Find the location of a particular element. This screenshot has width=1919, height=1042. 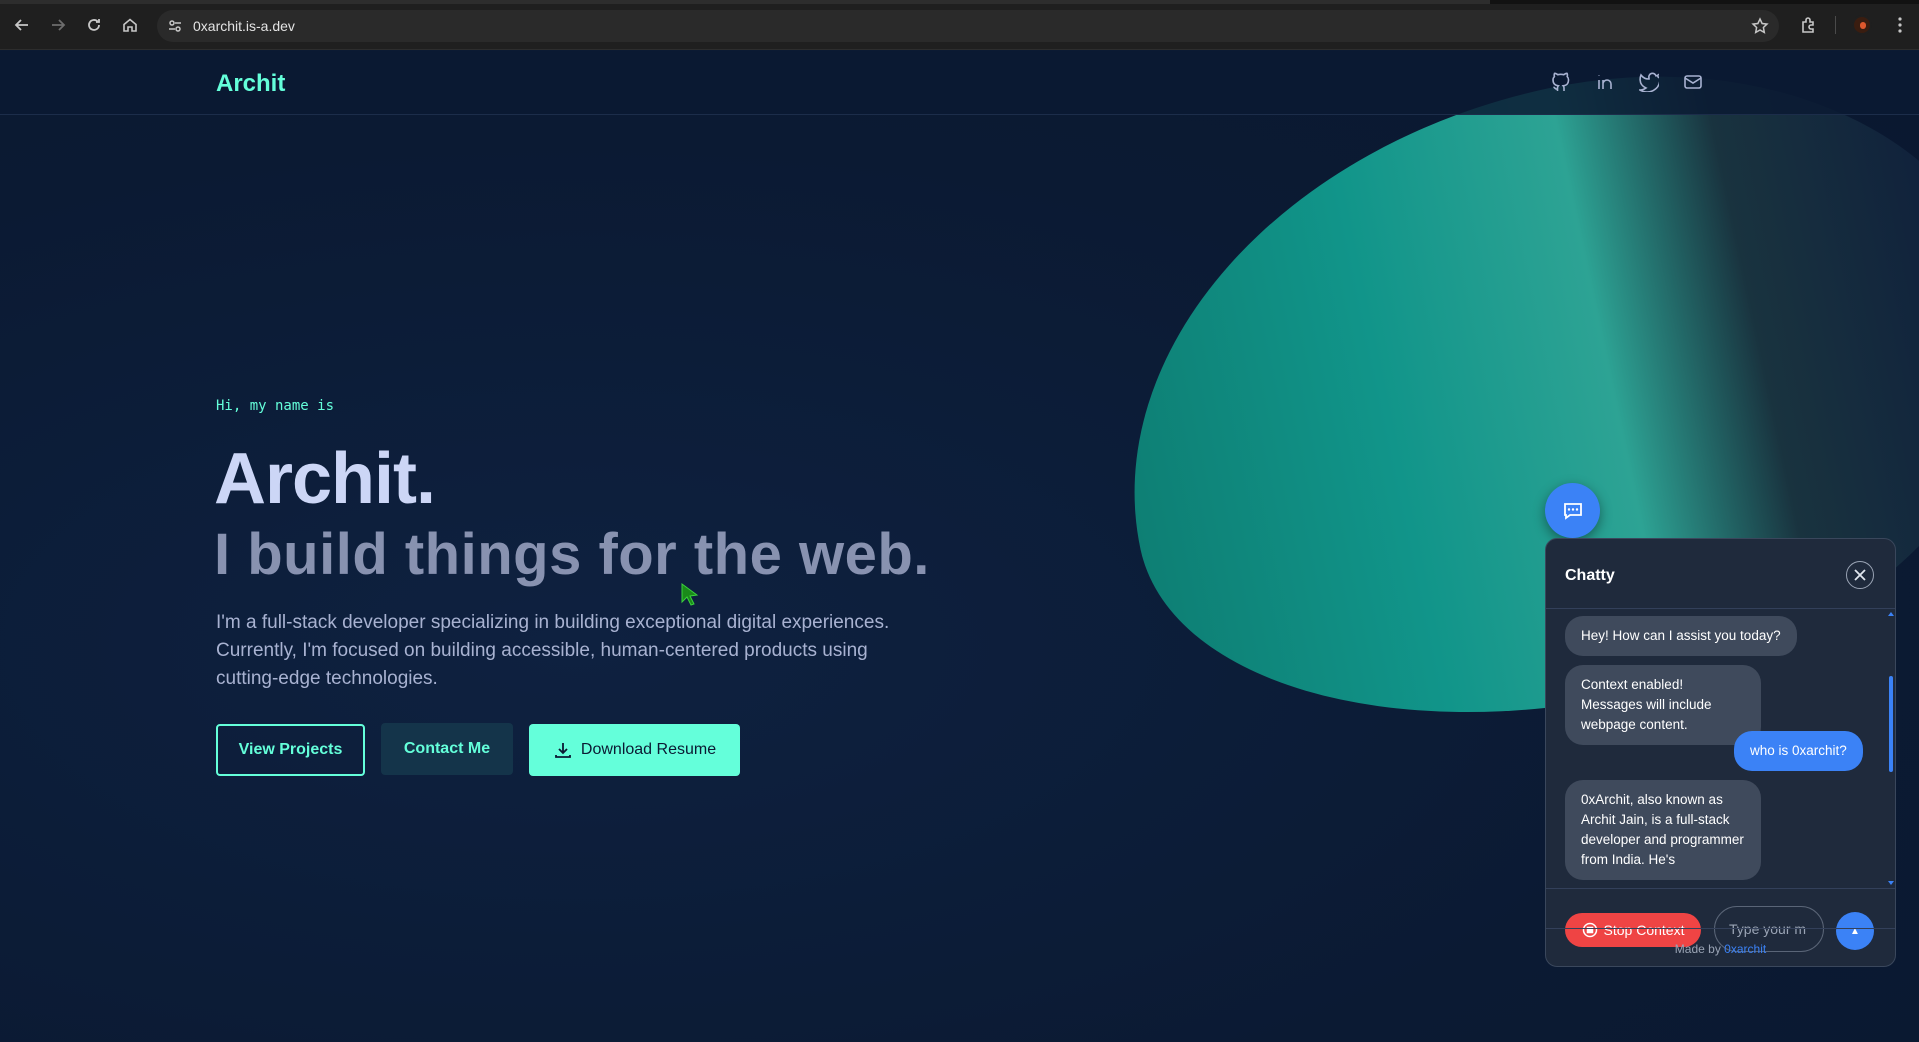

download-icon is located at coordinates (563, 750).